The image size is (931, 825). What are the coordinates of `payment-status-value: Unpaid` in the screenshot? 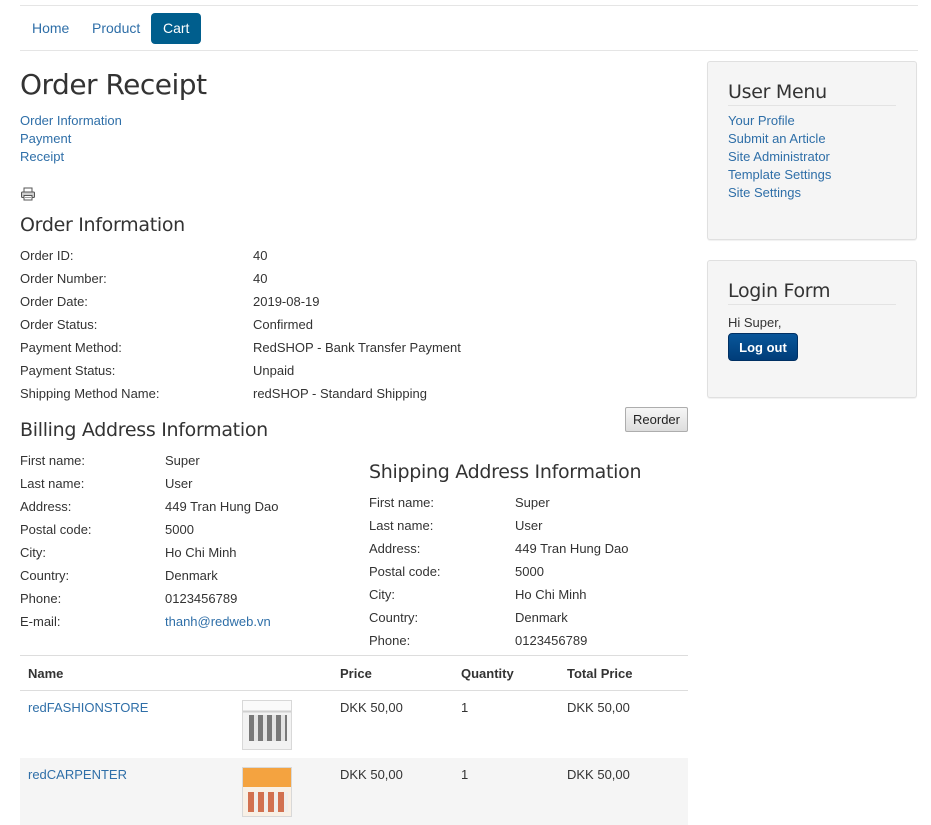 It's located at (274, 370).